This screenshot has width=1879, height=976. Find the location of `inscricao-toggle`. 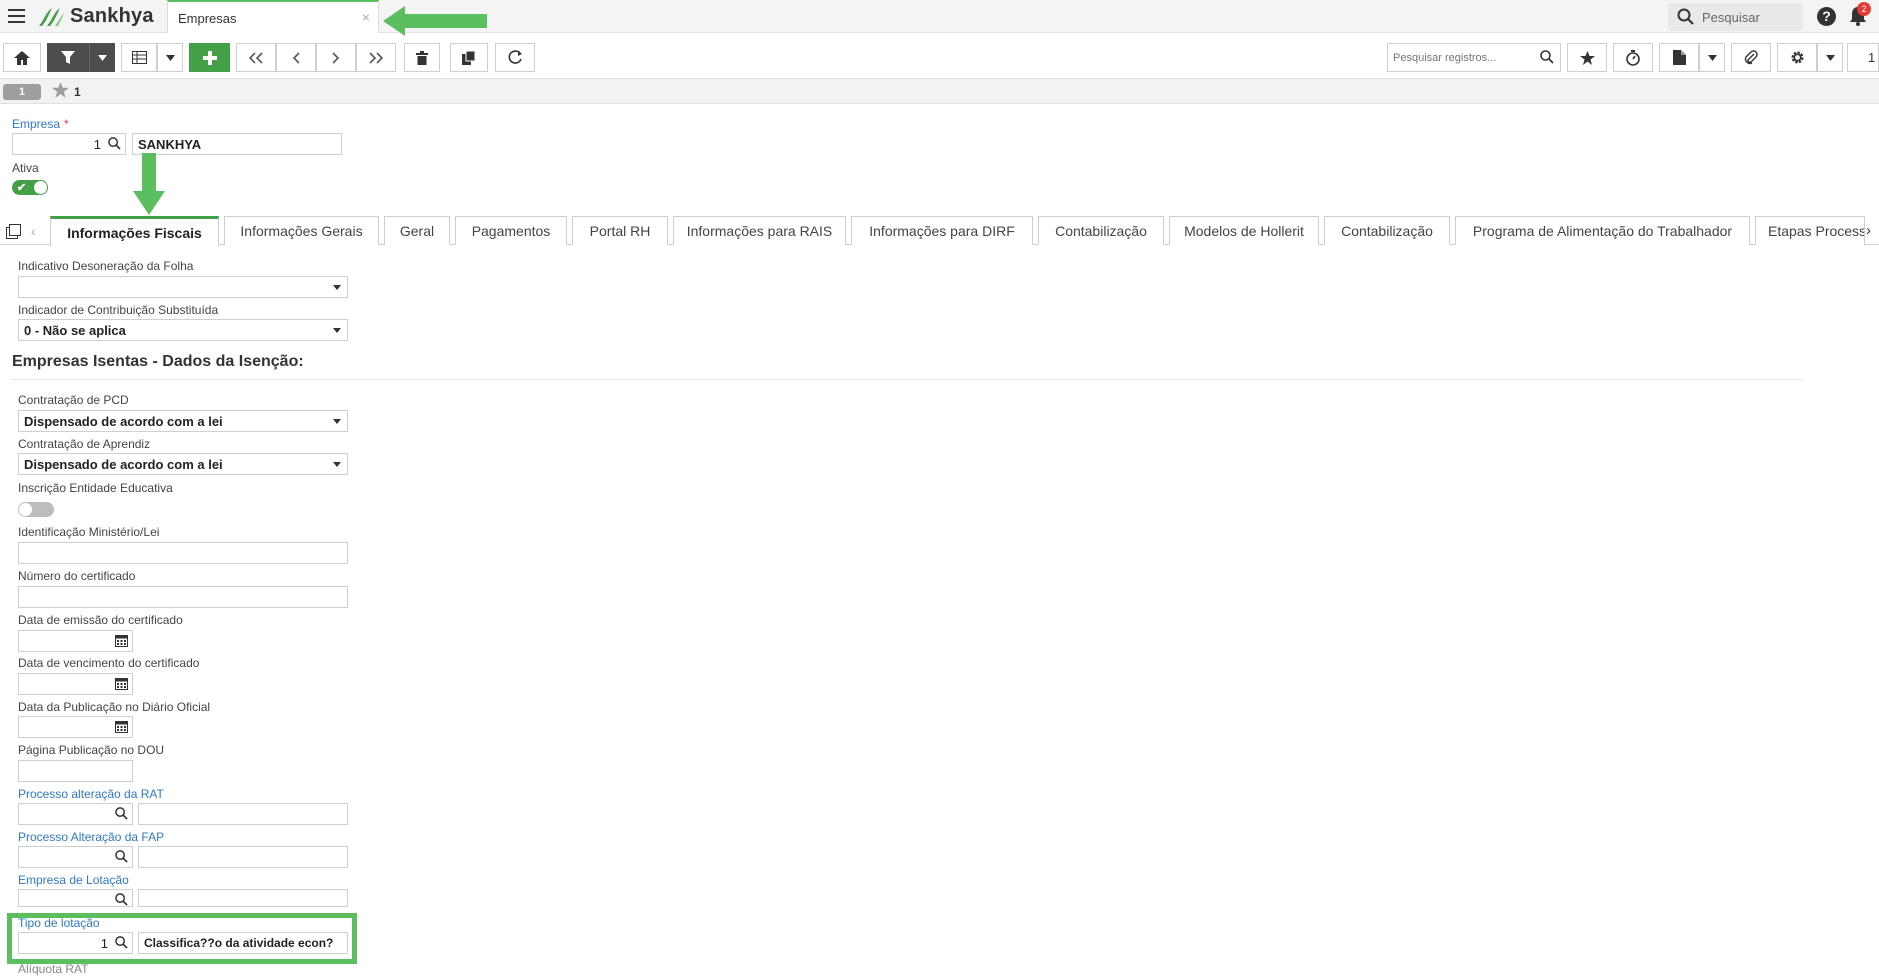

inscricao-toggle is located at coordinates (36, 509).